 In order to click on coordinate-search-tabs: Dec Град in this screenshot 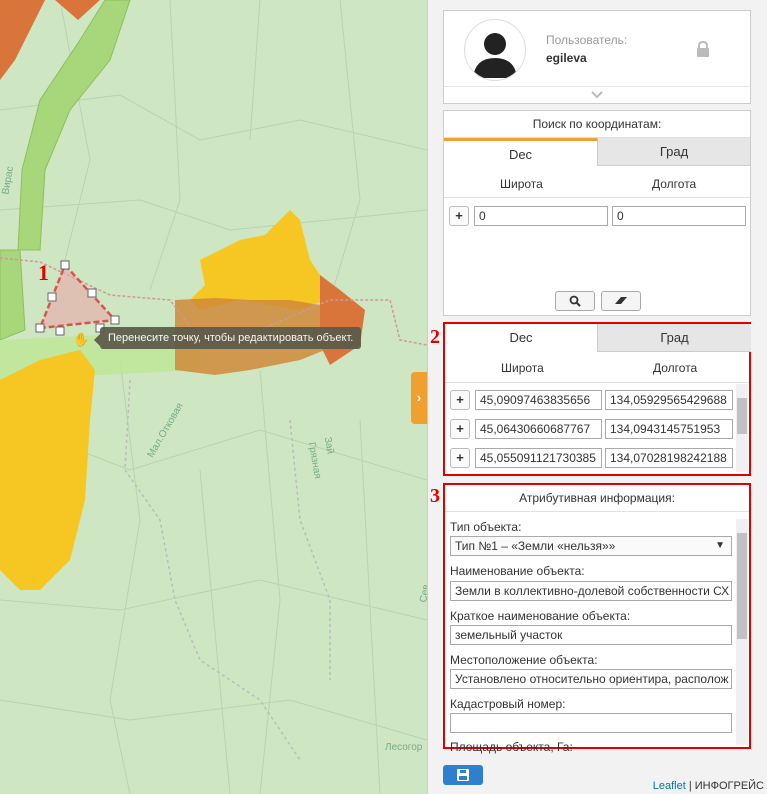, I will do `click(597, 152)`.